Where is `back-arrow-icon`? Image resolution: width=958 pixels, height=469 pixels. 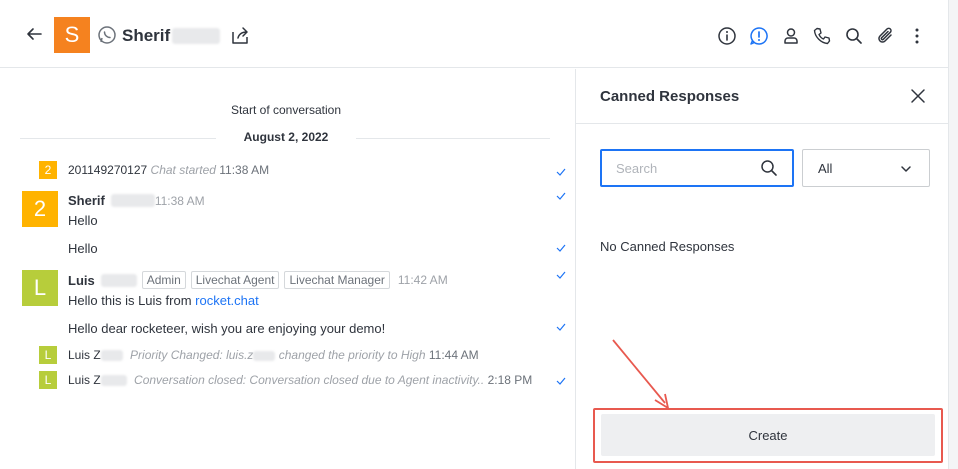 back-arrow-icon is located at coordinates (34, 34).